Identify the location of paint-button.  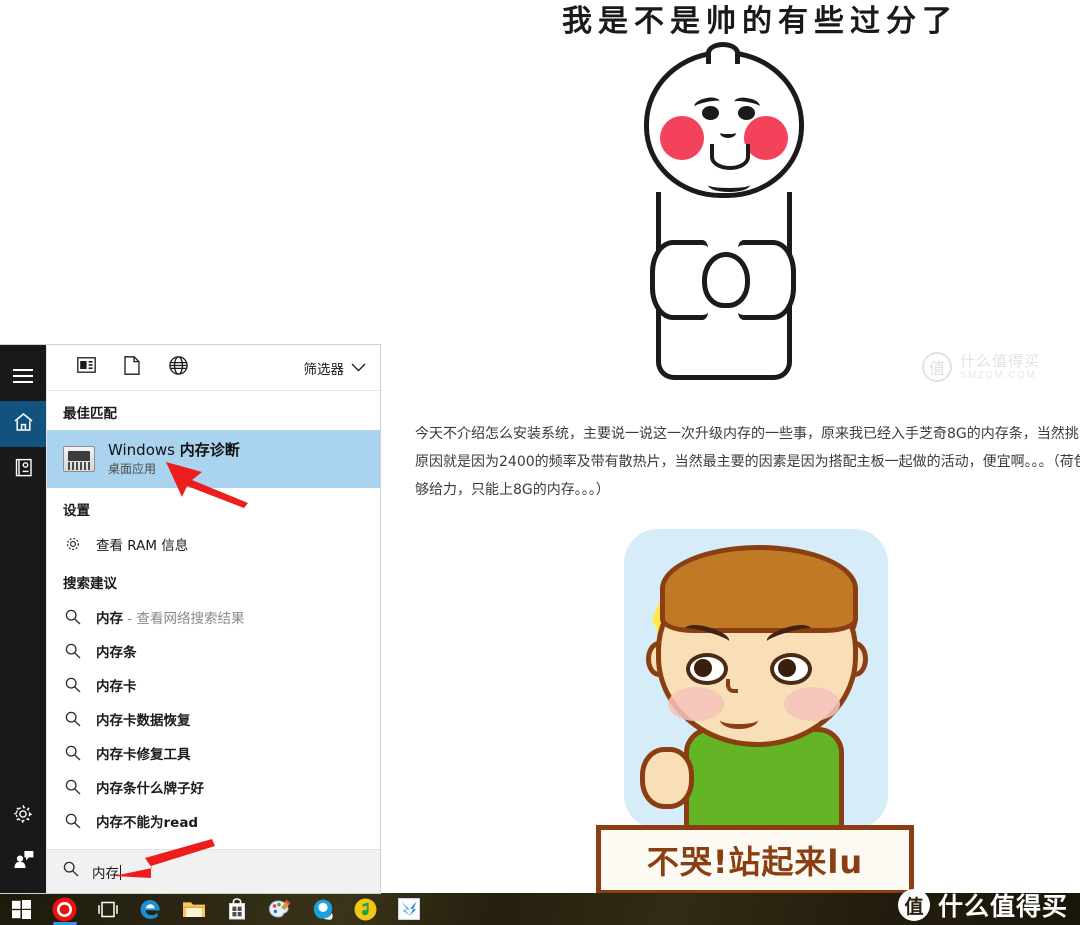
(279, 909).